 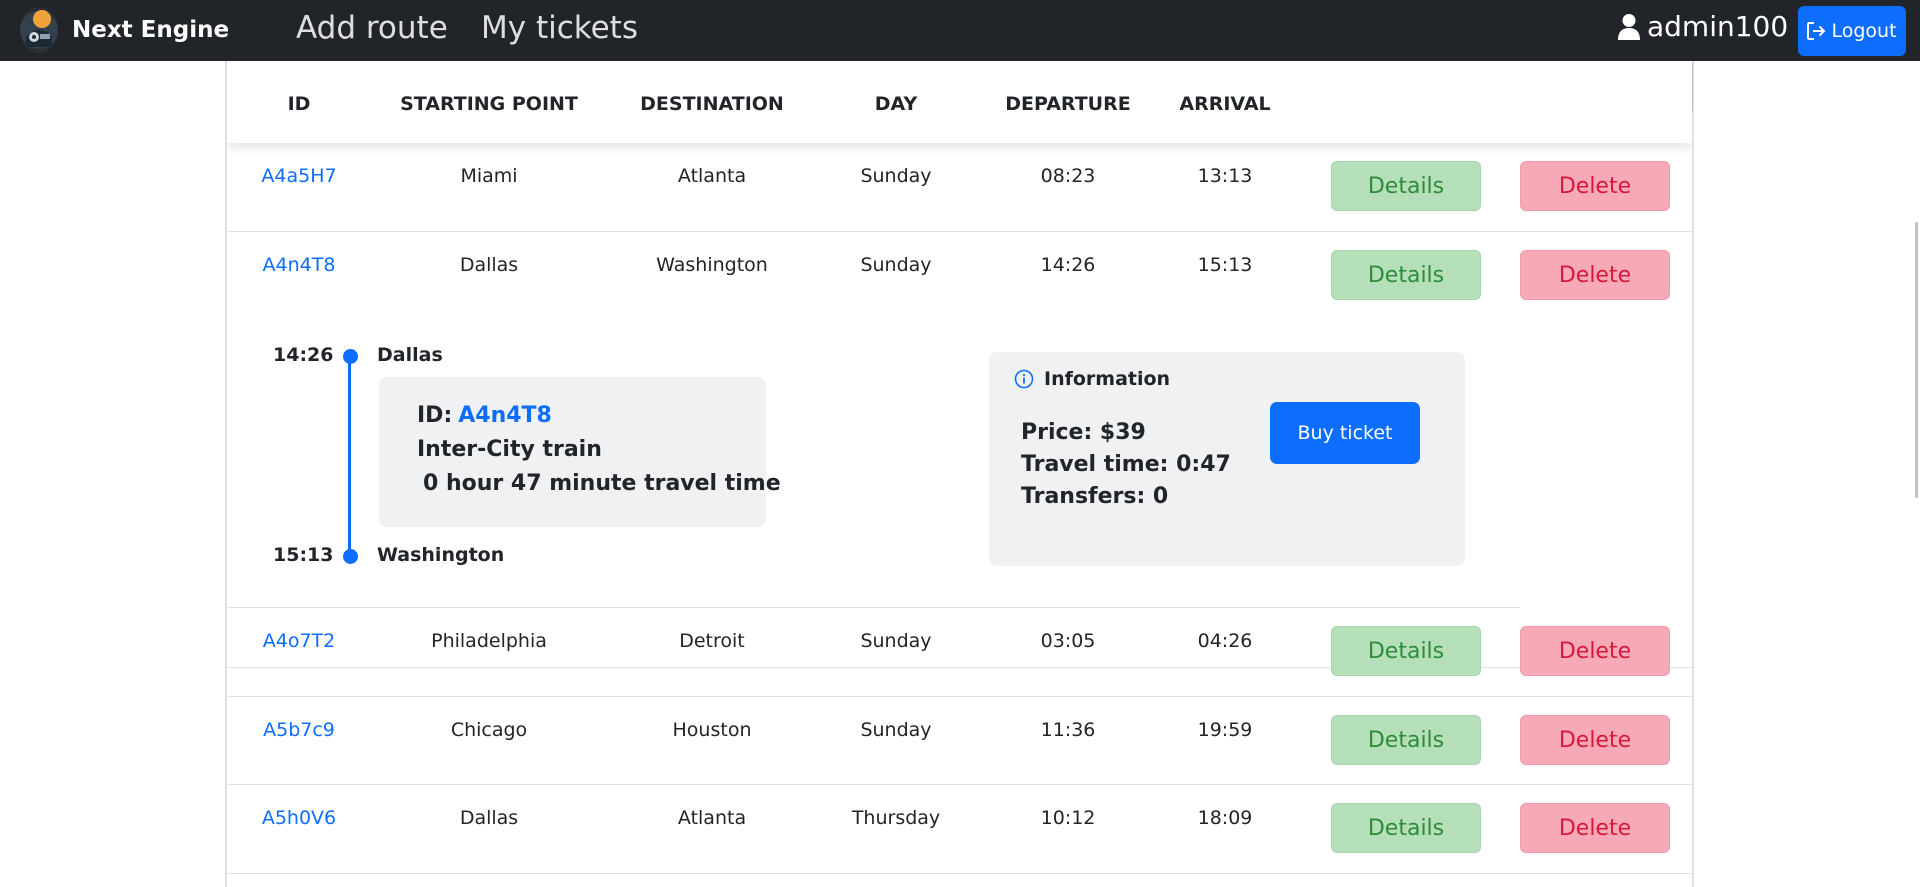 I want to click on route-id-link: A4o7T2, so click(x=299, y=641).